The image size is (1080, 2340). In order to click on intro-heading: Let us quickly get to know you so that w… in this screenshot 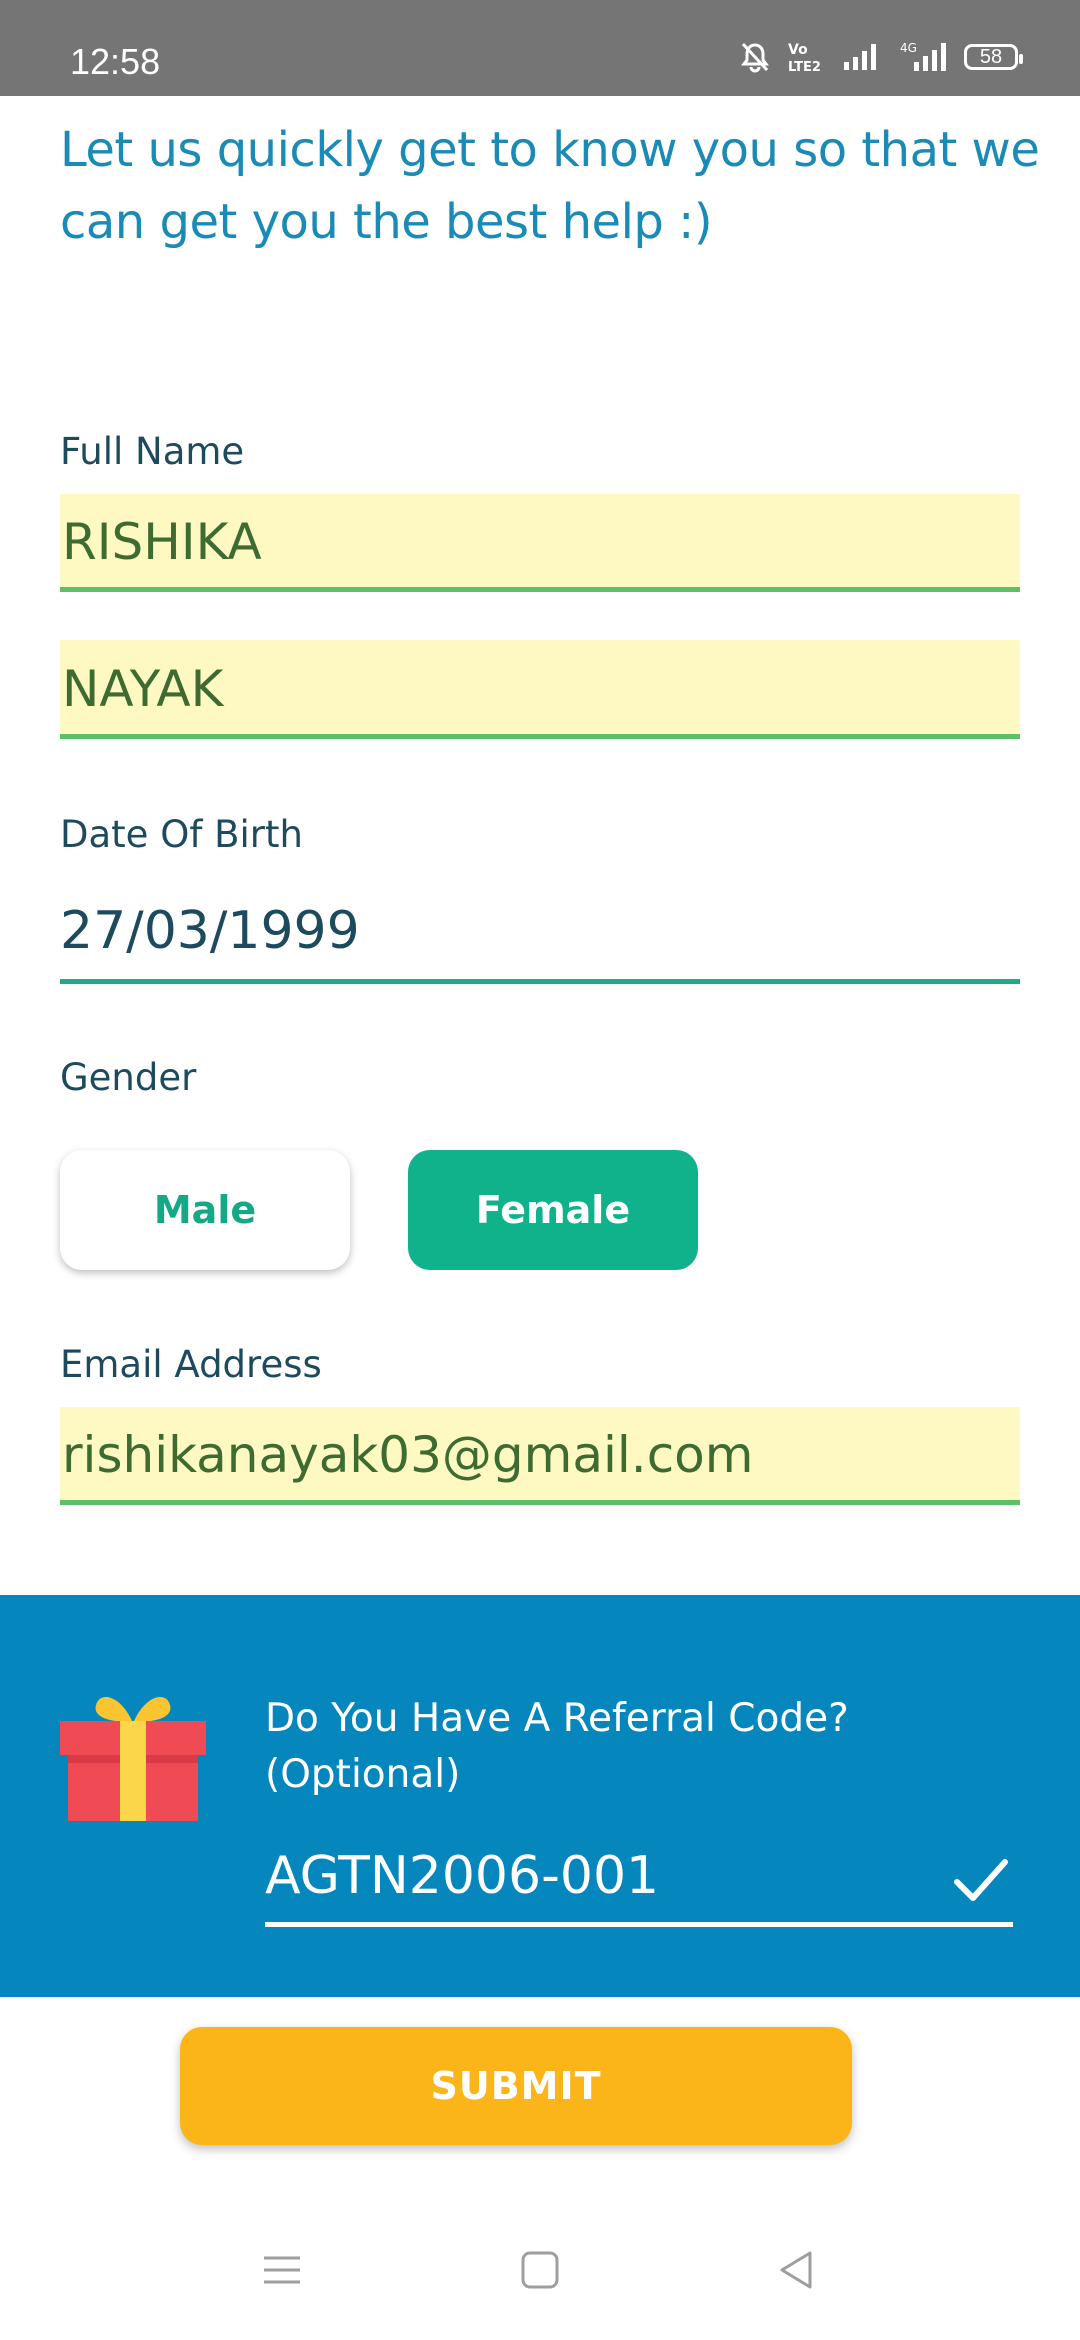, I will do `click(550, 186)`.